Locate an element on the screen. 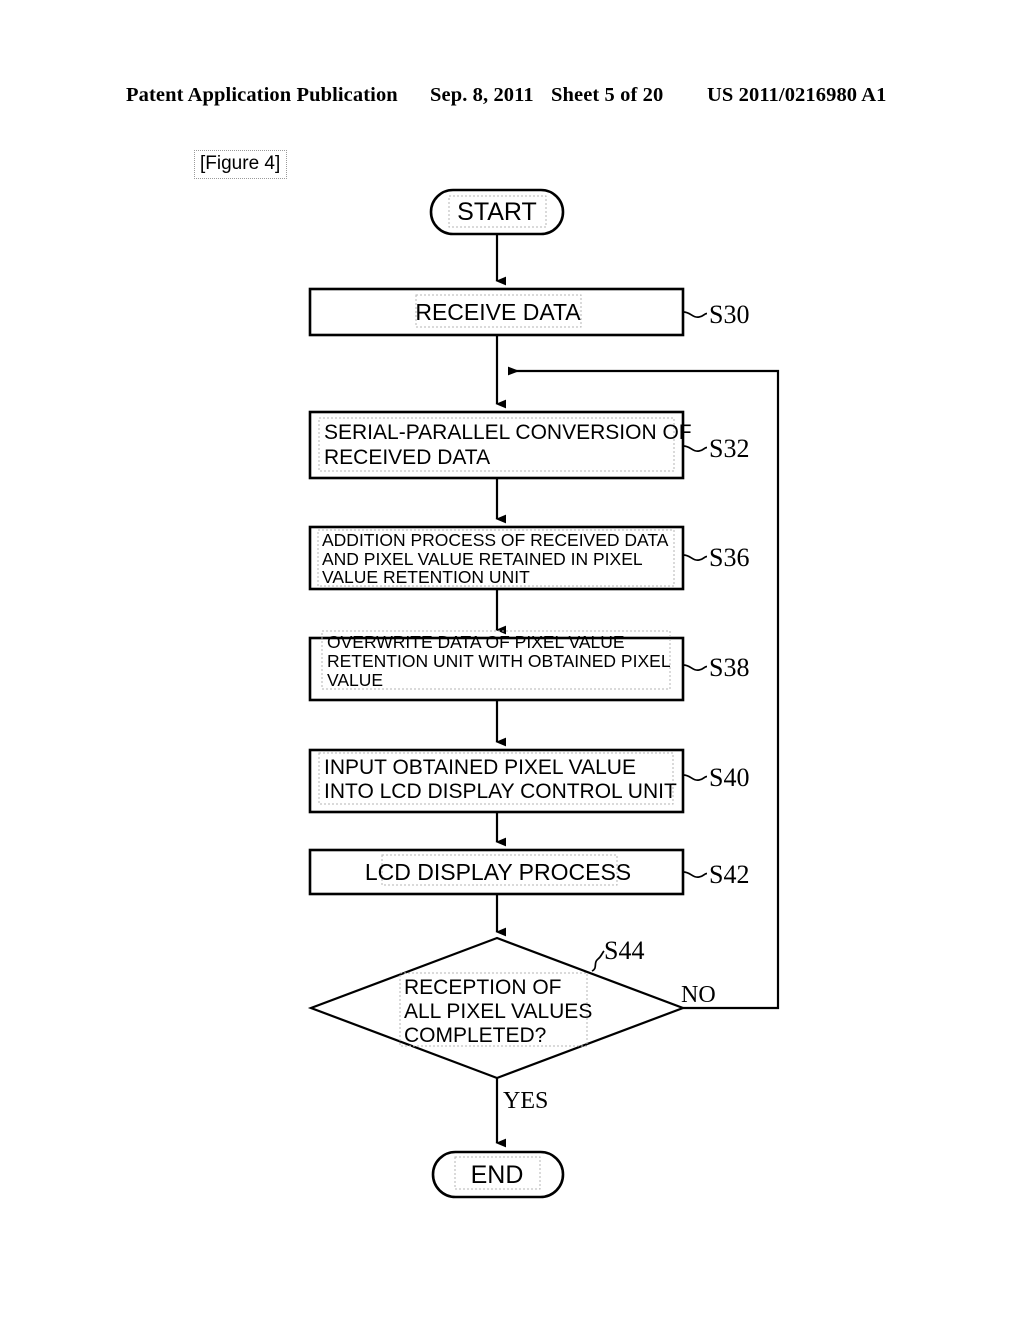 Image resolution: width=1024 pixels, height=1320 pixels. s38-line-2: RETENTION UNIT WITH OBTAINED PIXEL is located at coordinates (499, 661).